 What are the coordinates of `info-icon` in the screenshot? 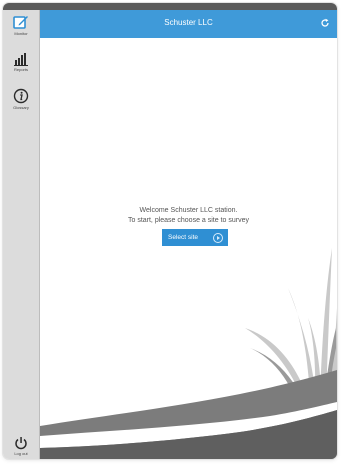 It's located at (21, 96).